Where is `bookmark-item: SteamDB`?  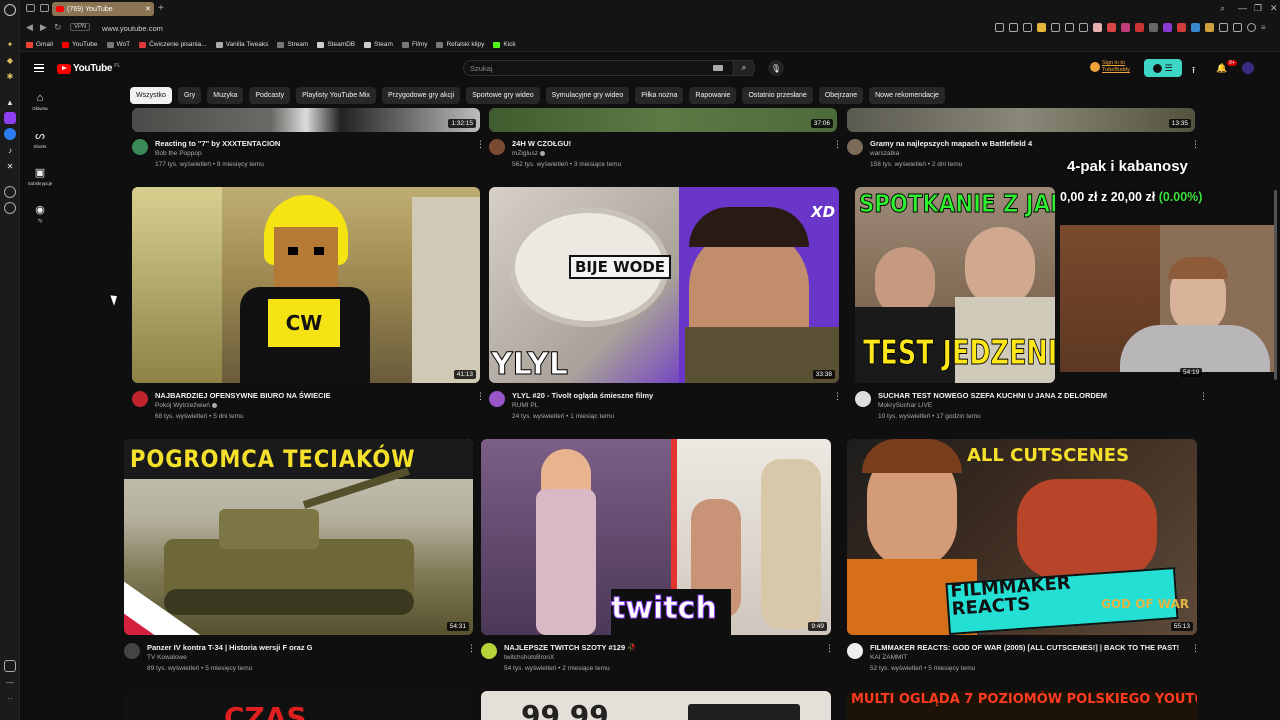
bookmark-item: SteamDB is located at coordinates (336, 44).